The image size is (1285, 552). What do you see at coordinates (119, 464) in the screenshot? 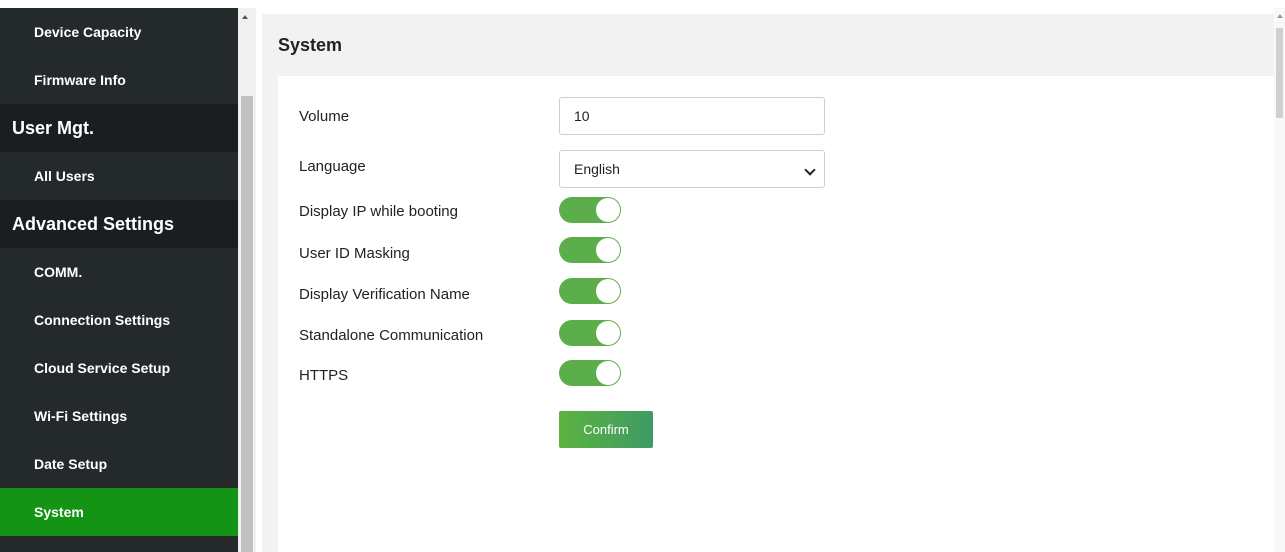
I see `sidebar-item-date-setup: Date Setup` at bounding box center [119, 464].